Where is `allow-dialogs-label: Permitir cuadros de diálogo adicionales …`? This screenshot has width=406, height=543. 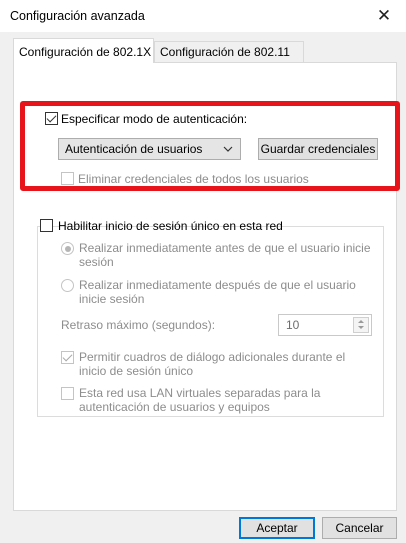 allow-dialogs-label: Permitir cuadros de diálogo adicionales … is located at coordinates (212, 364).